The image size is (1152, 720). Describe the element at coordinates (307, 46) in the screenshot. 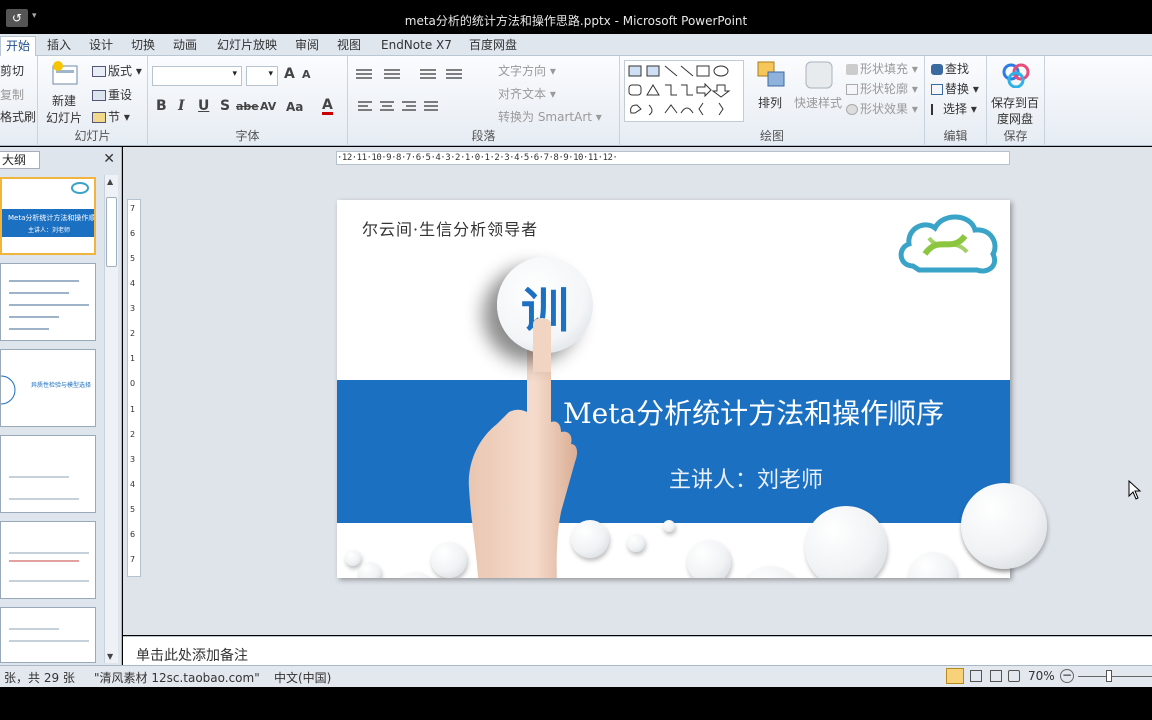

I see `tab-review: 审阅` at that location.